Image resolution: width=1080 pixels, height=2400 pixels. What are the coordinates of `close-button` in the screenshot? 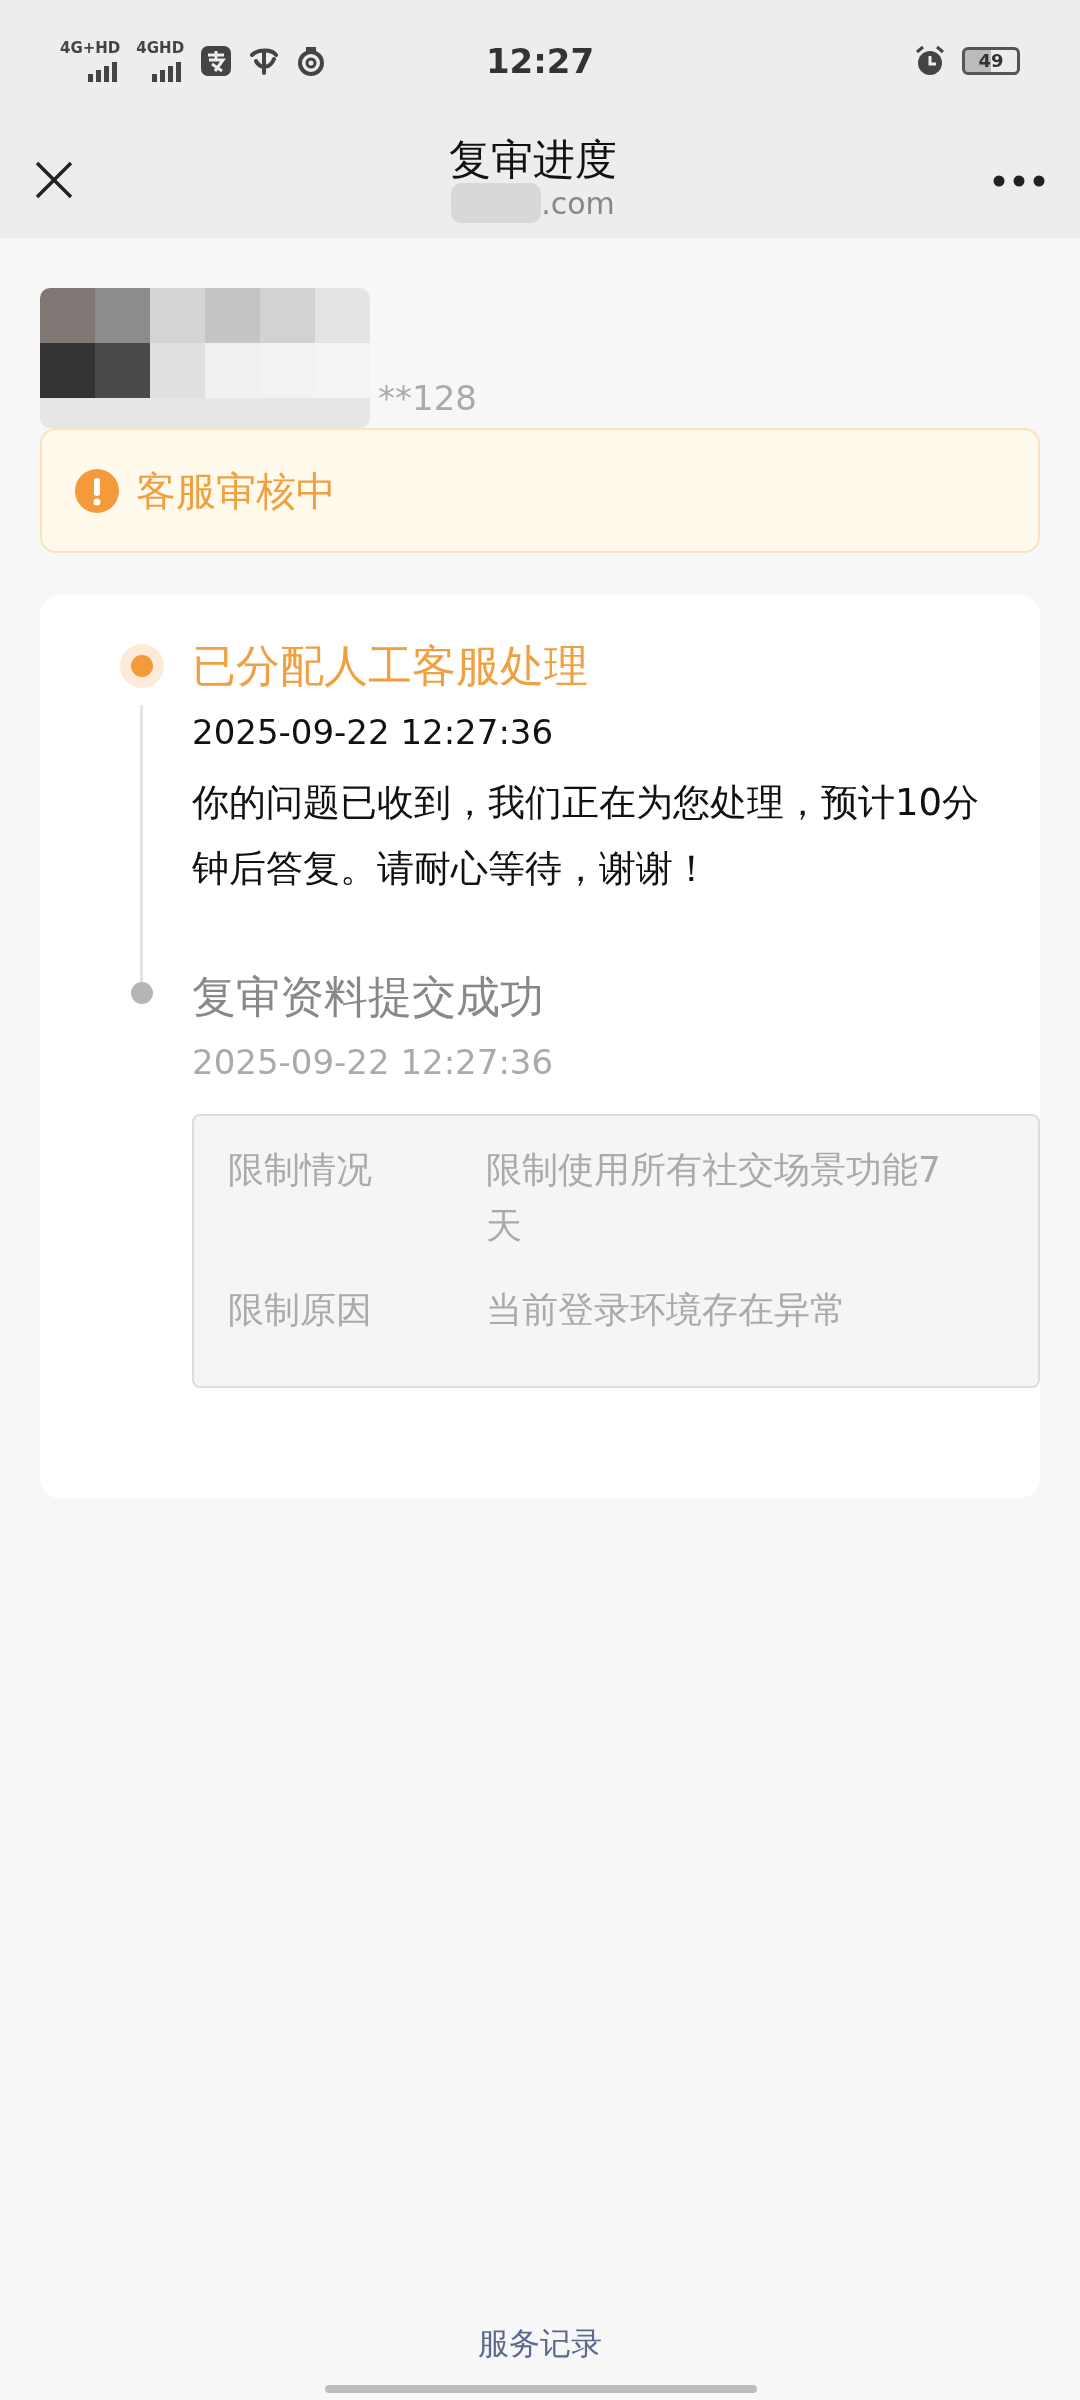 It's located at (54, 180).